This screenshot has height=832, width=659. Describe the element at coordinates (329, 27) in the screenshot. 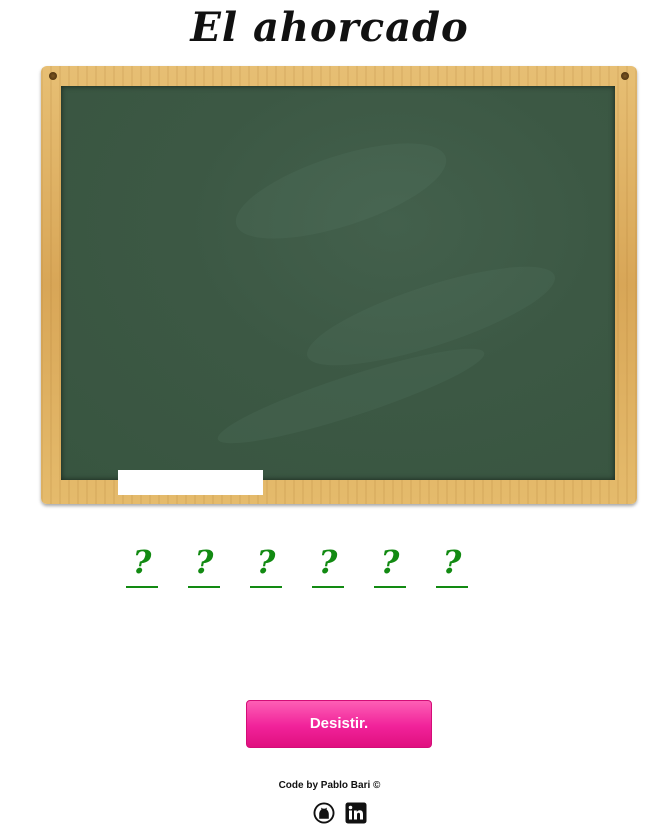

I see `page-title: El ahorcado` at that location.